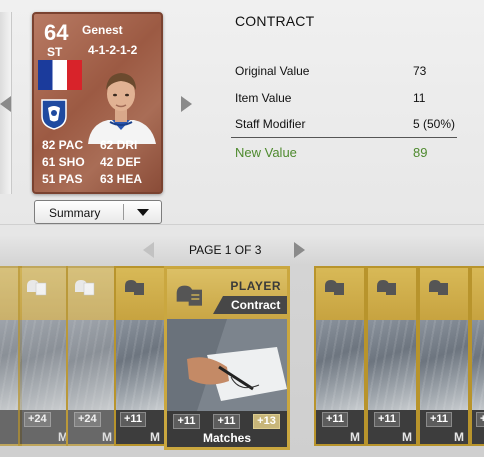 The height and width of the screenshot is (457, 484). What do you see at coordinates (60, 75) in the screenshot?
I see `nation-flag-icon` at bounding box center [60, 75].